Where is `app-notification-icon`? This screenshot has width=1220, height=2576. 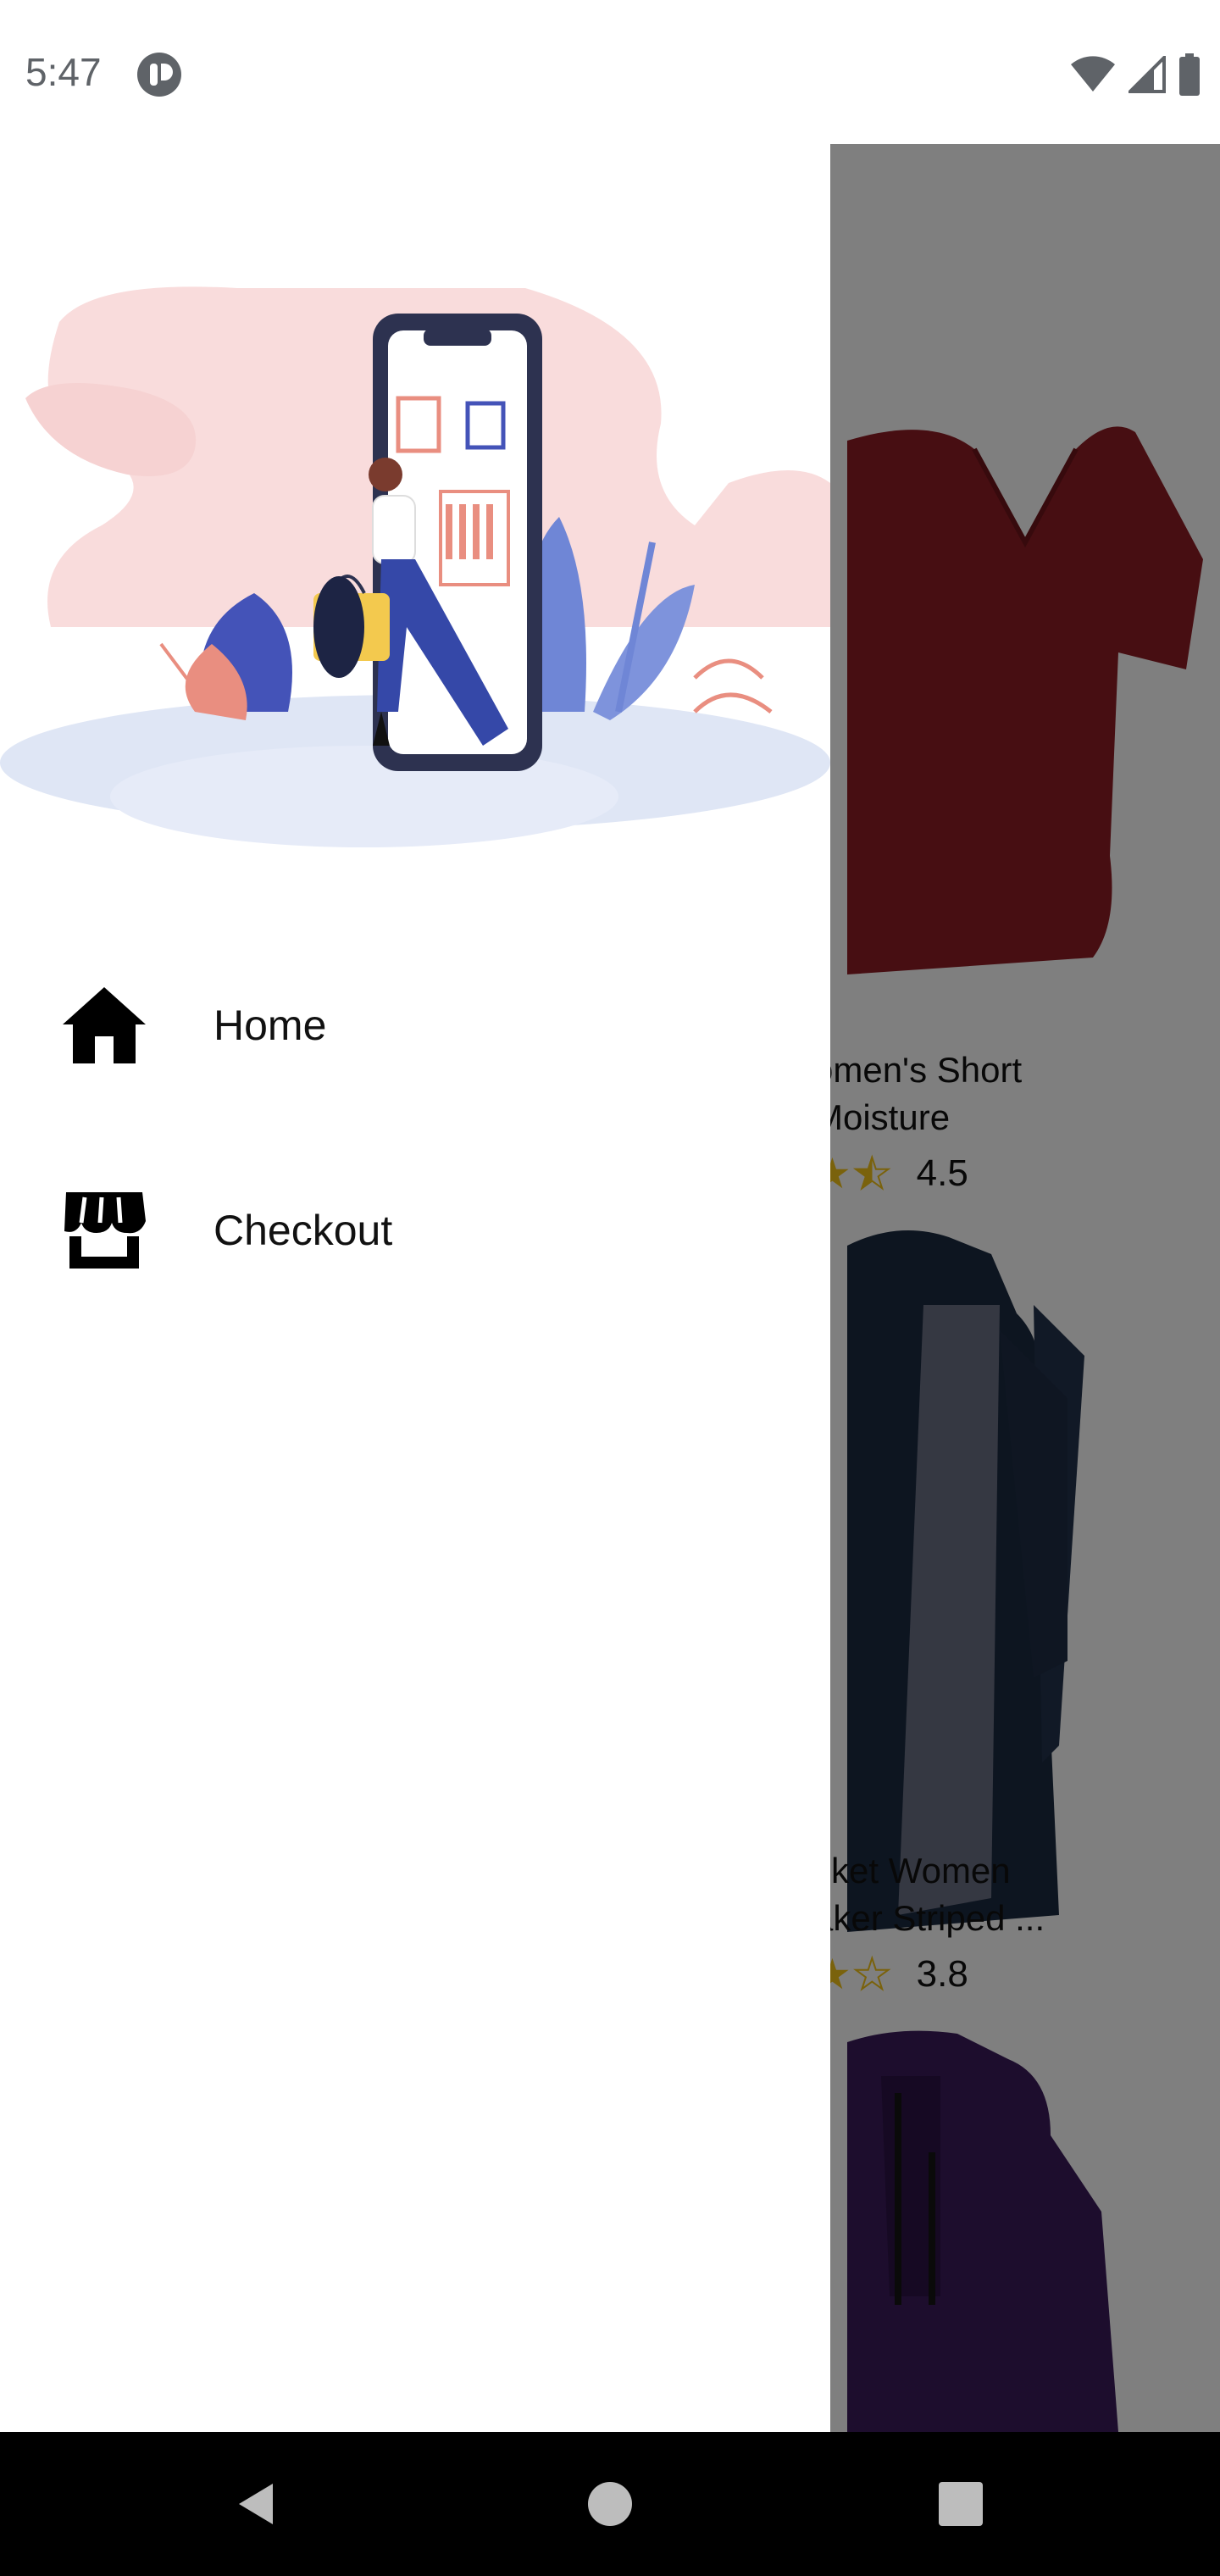
app-notification-icon is located at coordinates (159, 75).